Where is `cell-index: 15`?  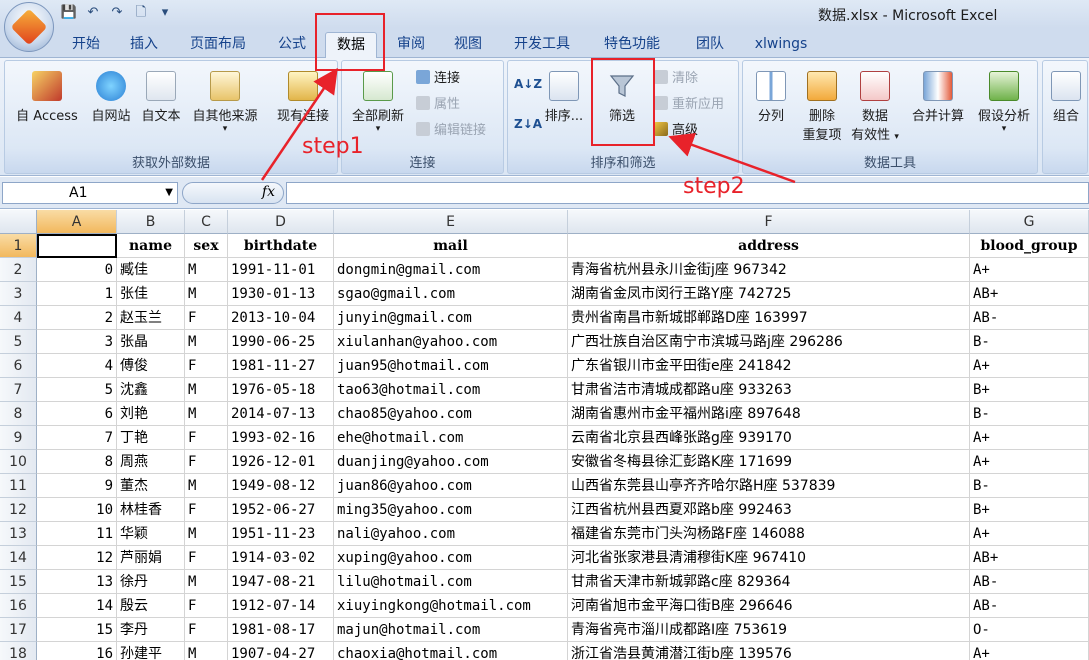 cell-index: 15 is located at coordinates (77, 630).